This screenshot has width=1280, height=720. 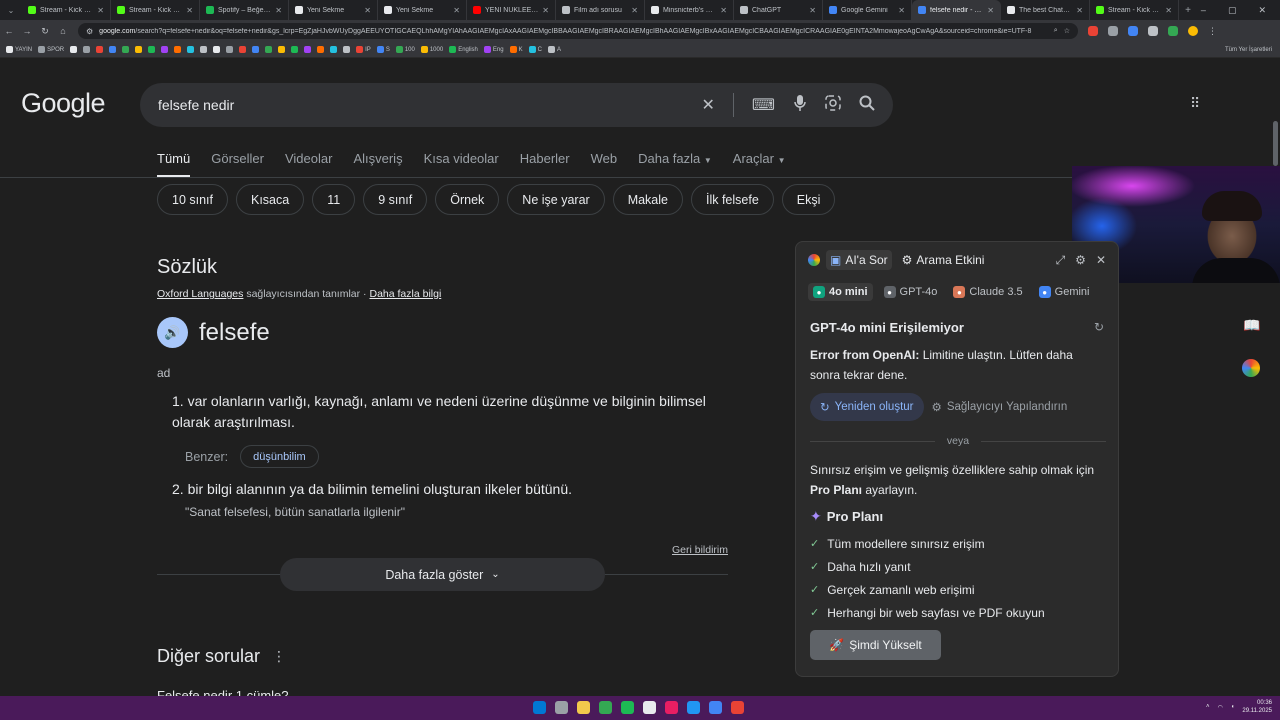 What do you see at coordinates (9, 31) in the screenshot?
I see `back-button: ←` at bounding box center [9, 31].